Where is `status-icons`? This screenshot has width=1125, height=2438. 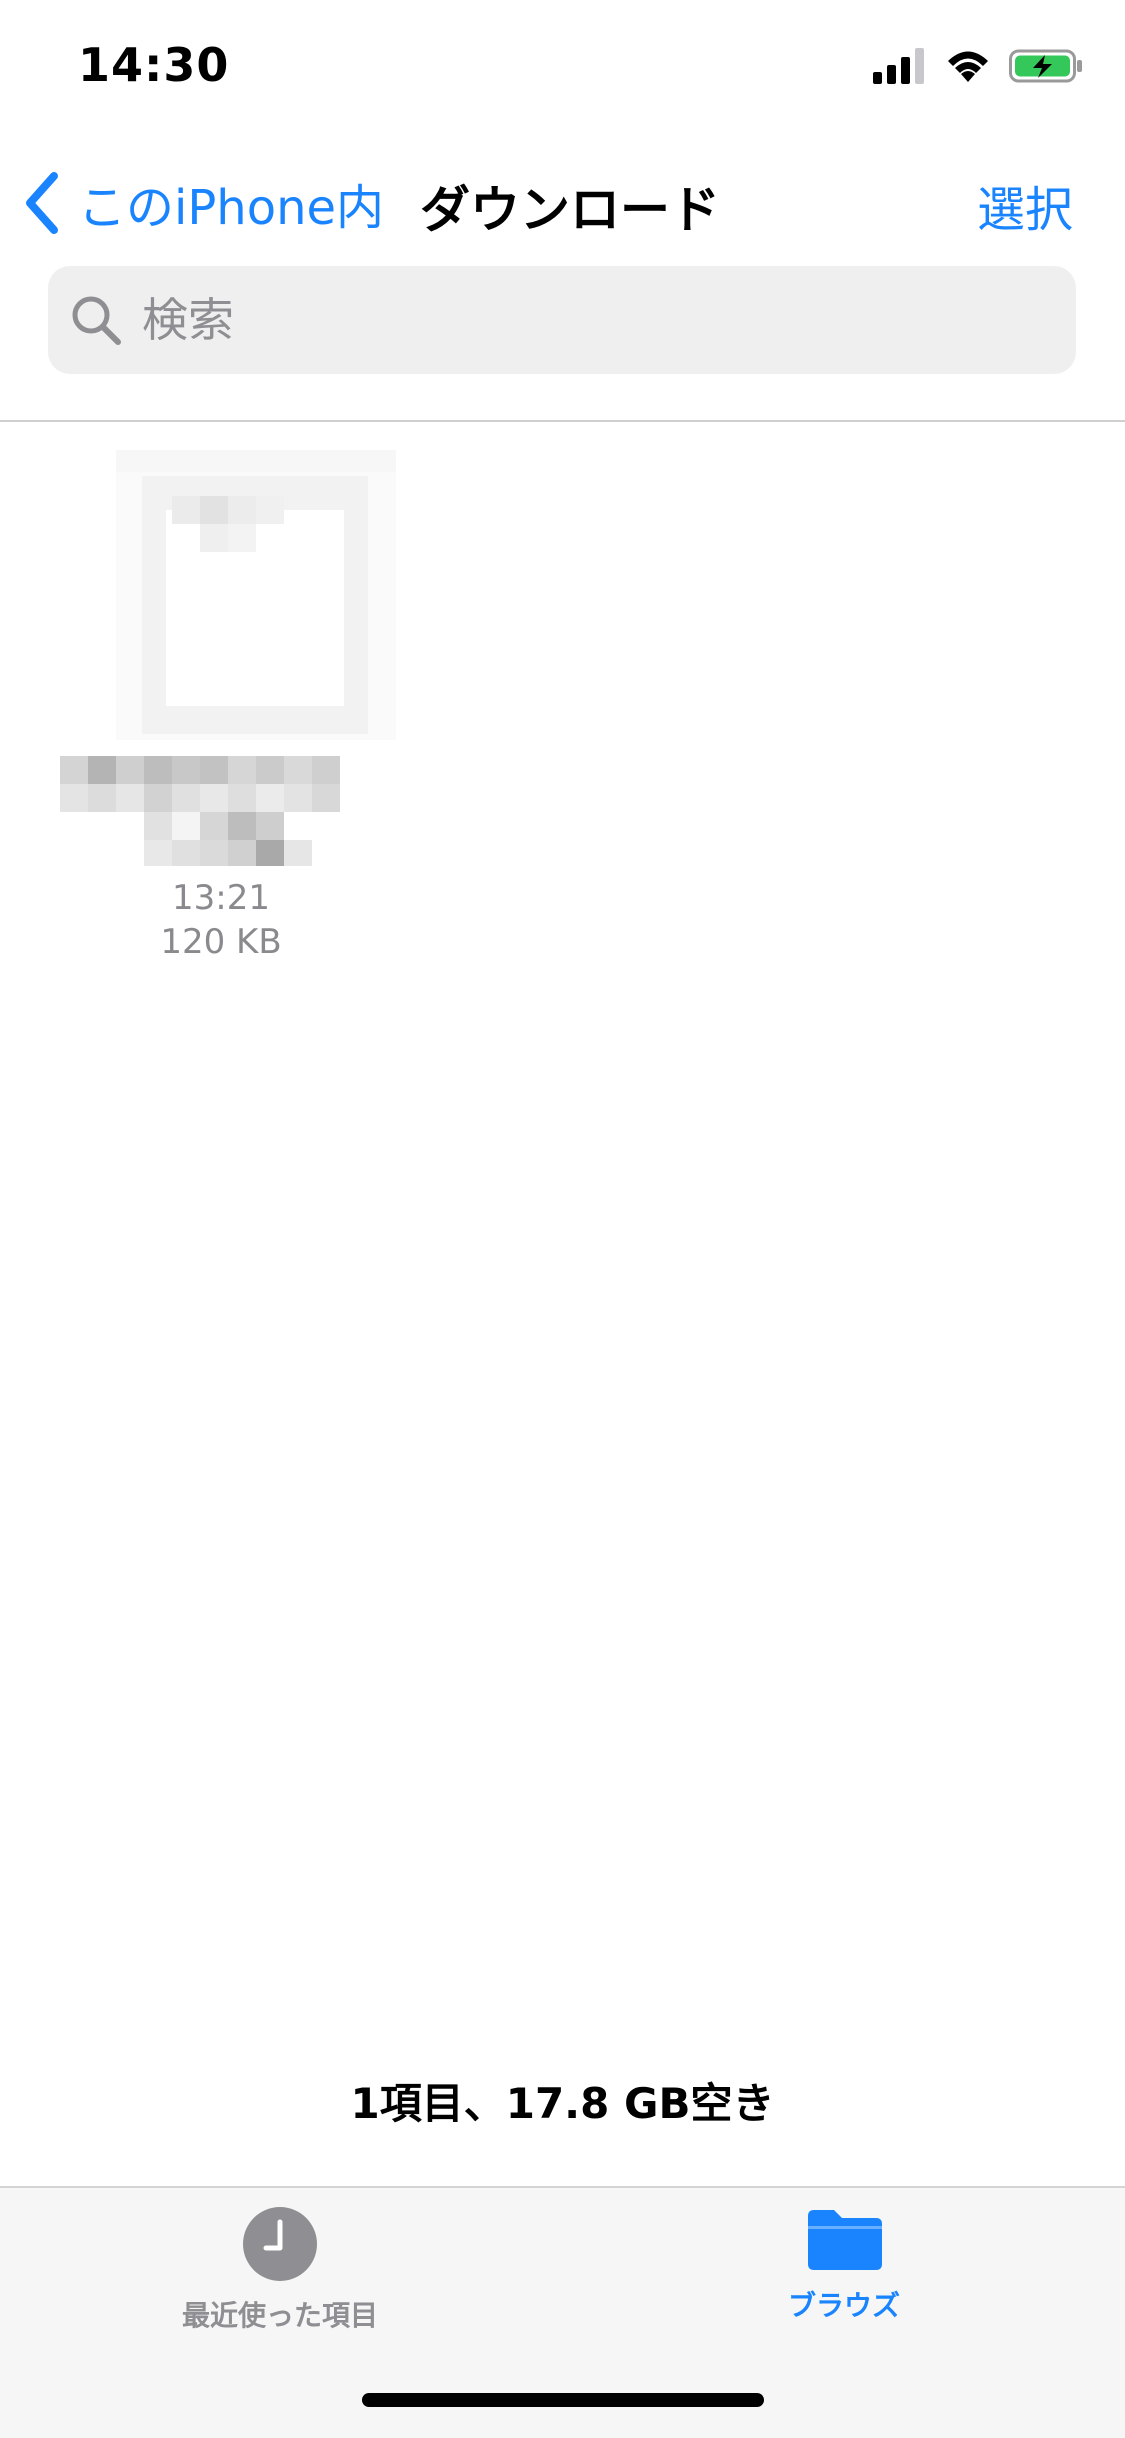 status-icons is located at coordinates (978, 66).